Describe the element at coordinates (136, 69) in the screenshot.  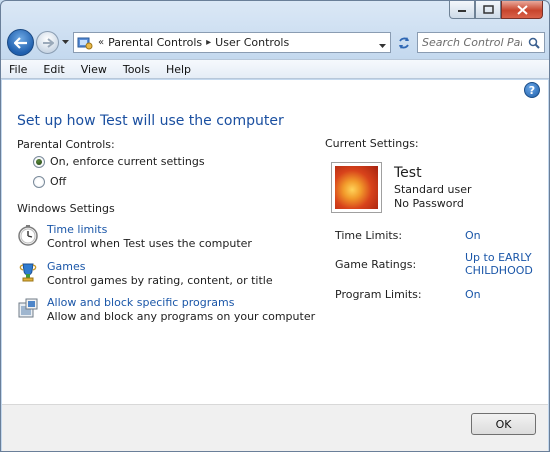
I see `menu-tools: Tools` at that location.